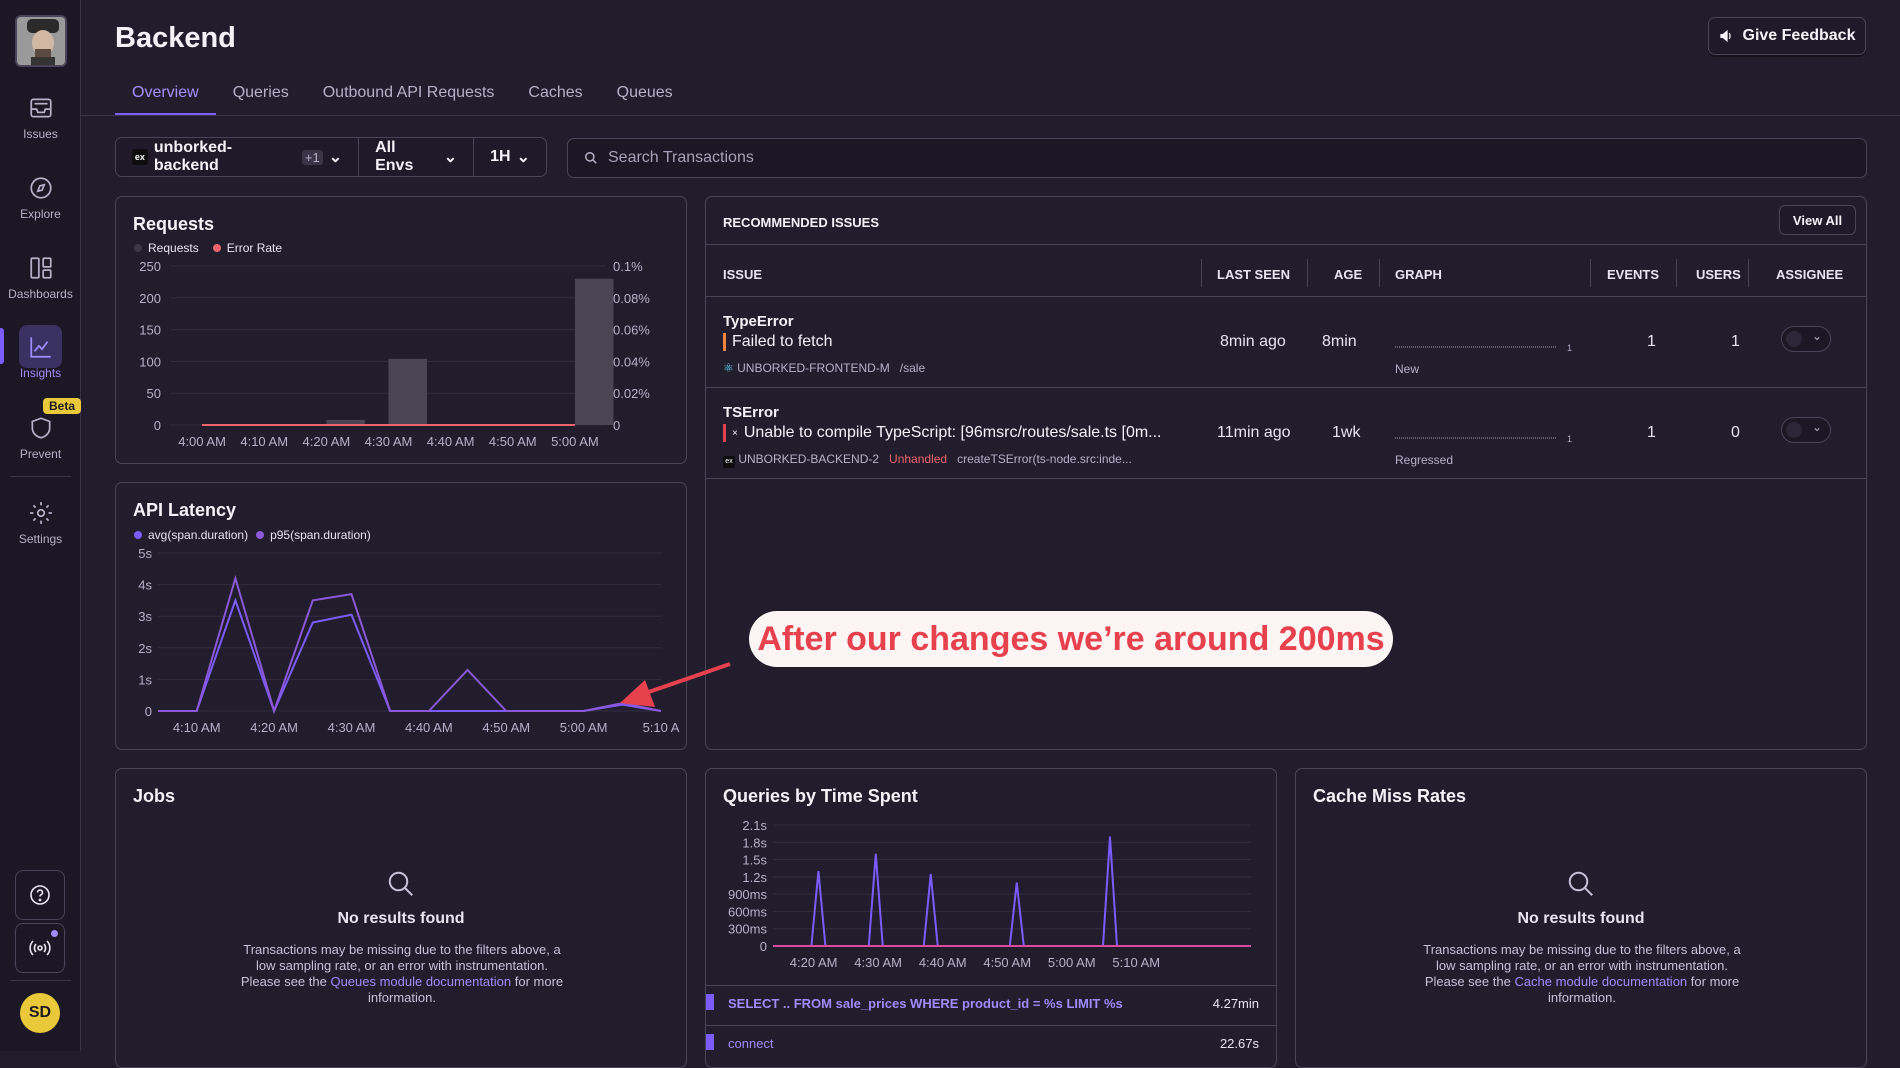 Image resolution: width=1900 pixels, height=1068 pixels. What do you see at coordinates (758, 321) in the screenshot?
I see `issue-type: TypeError` at bounding box center [758, 321].